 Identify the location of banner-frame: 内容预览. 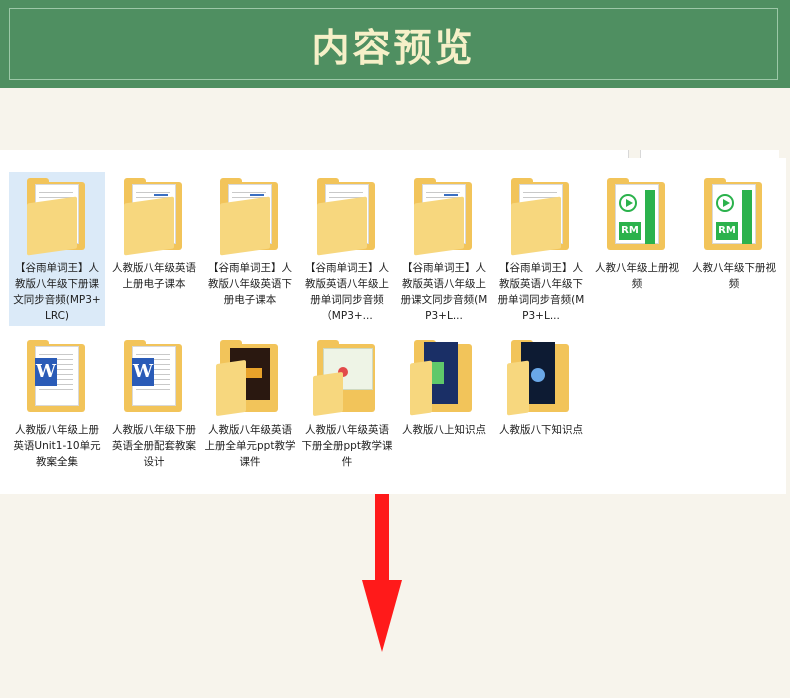
(393, 44).